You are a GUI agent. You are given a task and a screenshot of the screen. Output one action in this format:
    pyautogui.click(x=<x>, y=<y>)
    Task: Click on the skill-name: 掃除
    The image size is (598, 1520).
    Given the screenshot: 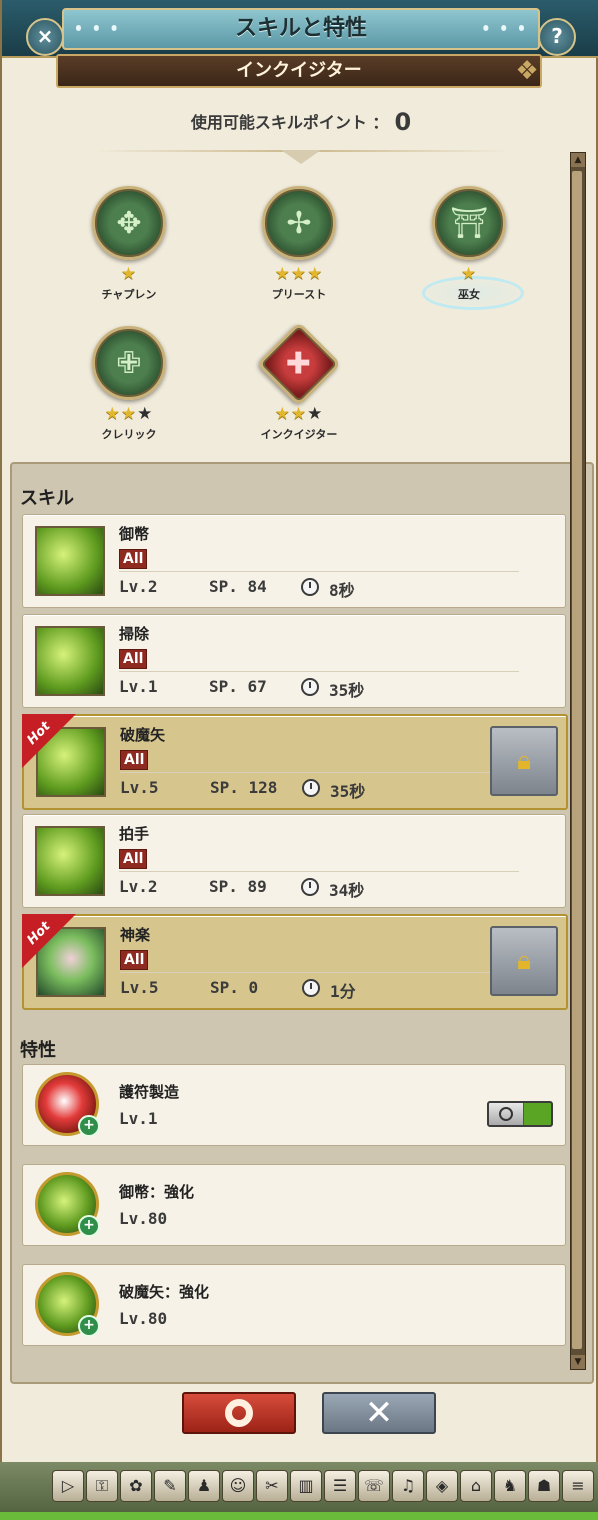 What is the action you would take?
    pyautogui.click(x=134, y=634)
    